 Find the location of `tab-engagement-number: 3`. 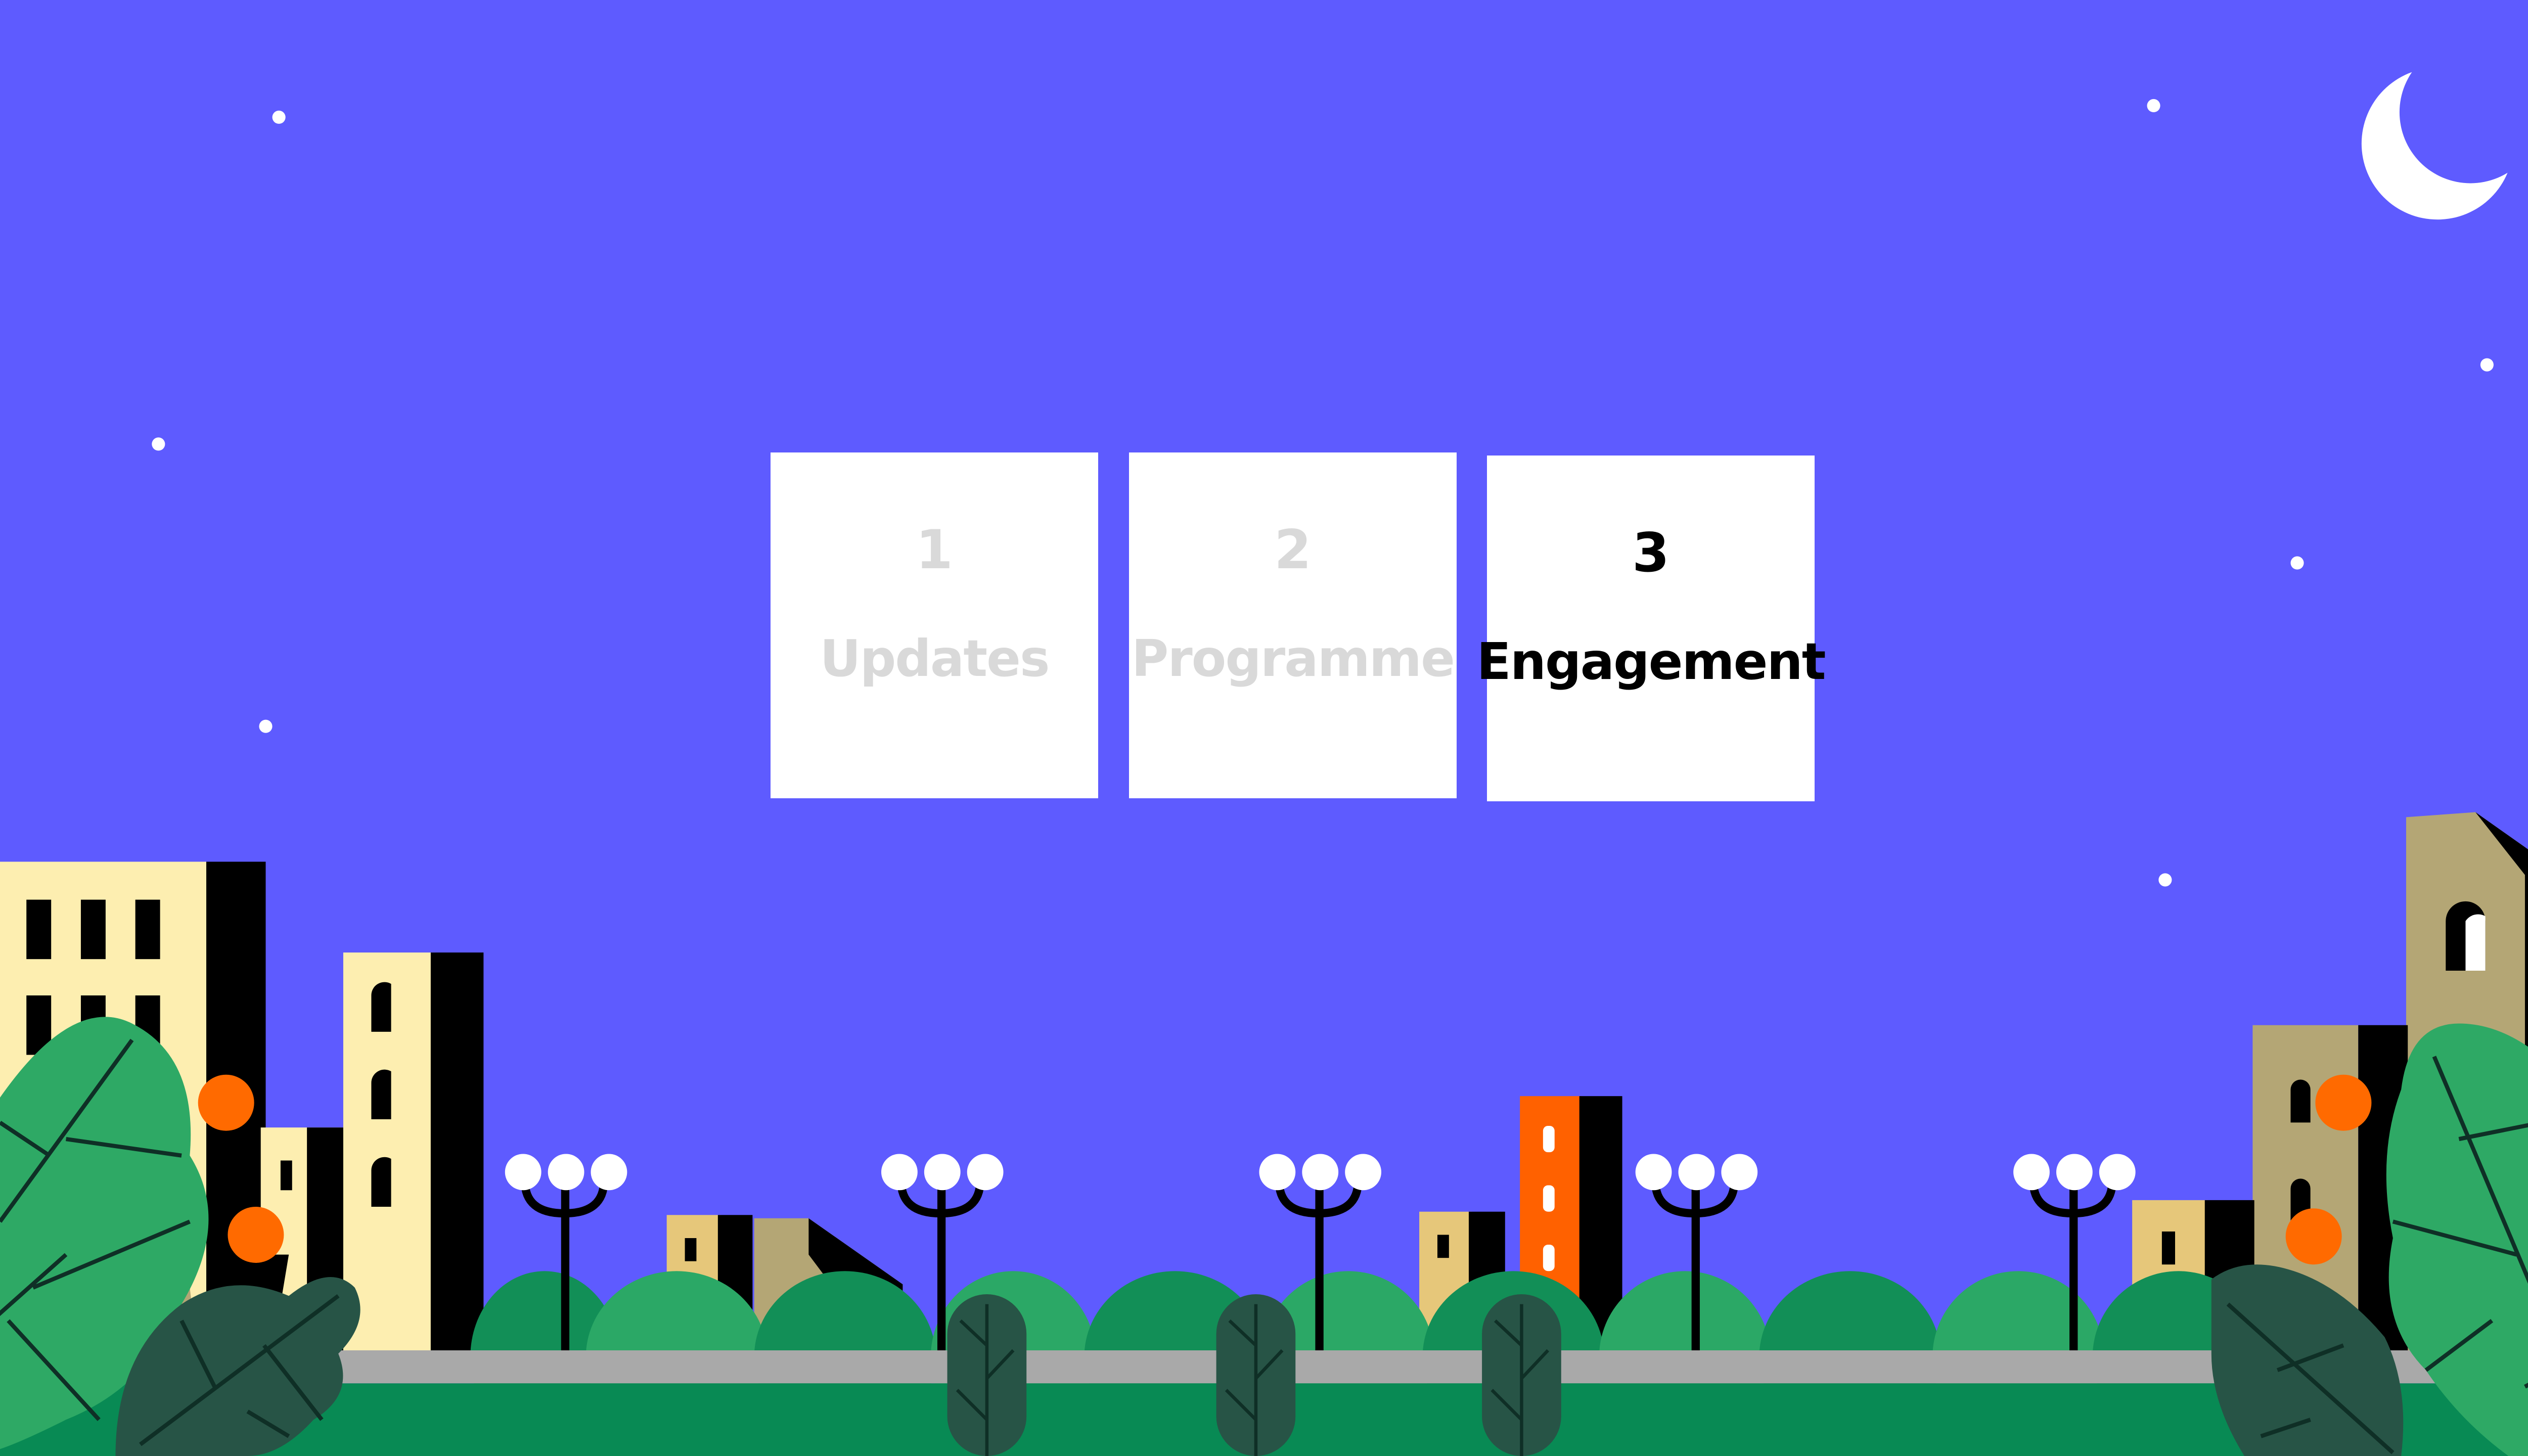

tab-engagement-number: 3 is located at coordinates (1651, 553).